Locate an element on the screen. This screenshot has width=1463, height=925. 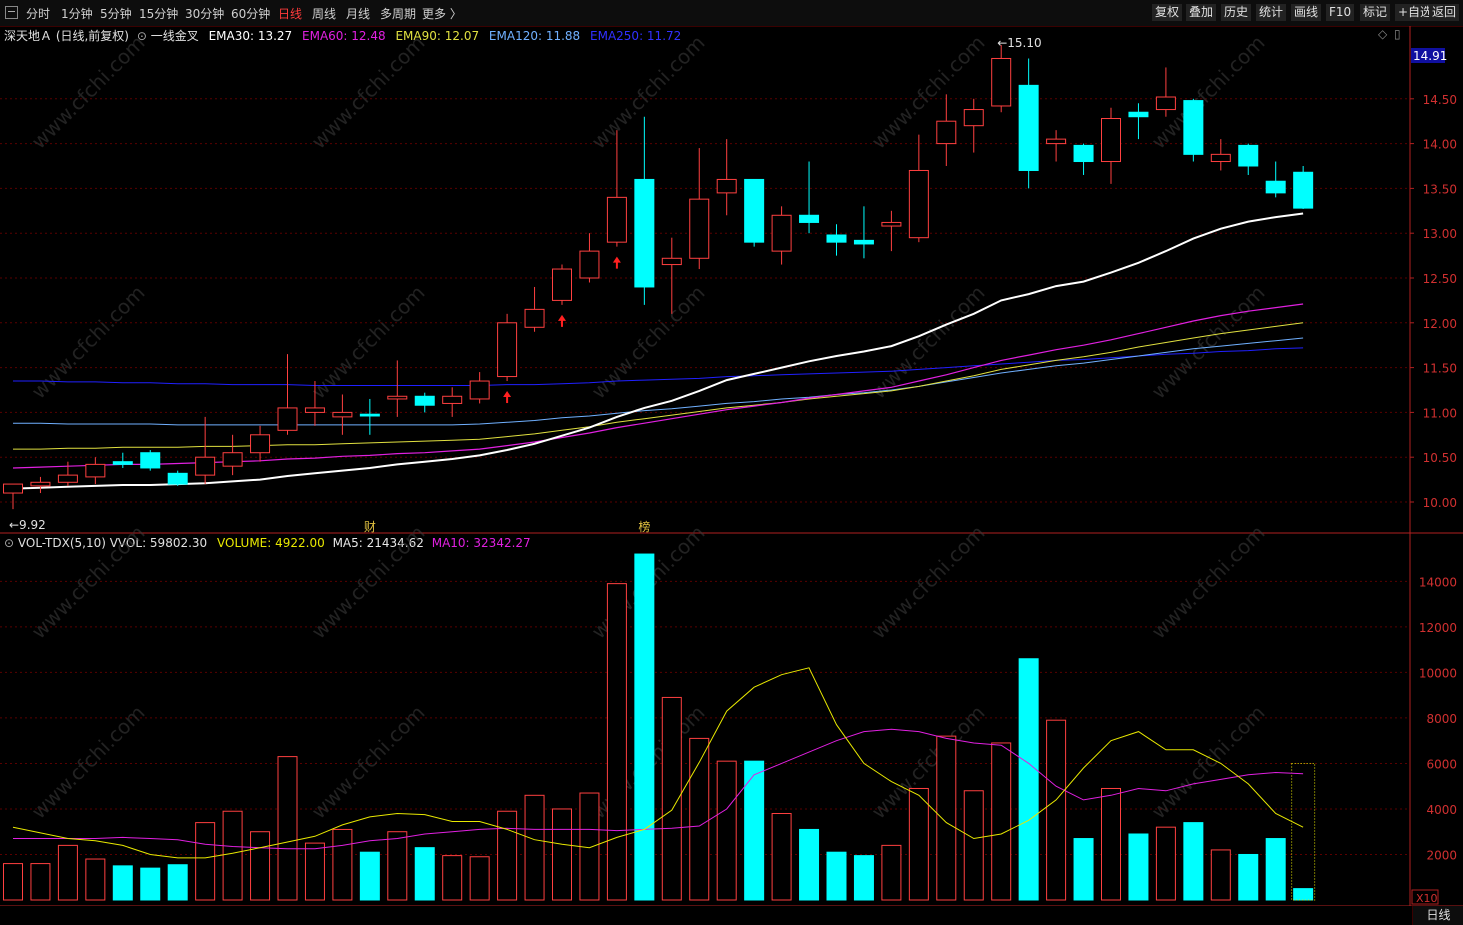
event-marker: 财 is located at coordinates (370, 527).